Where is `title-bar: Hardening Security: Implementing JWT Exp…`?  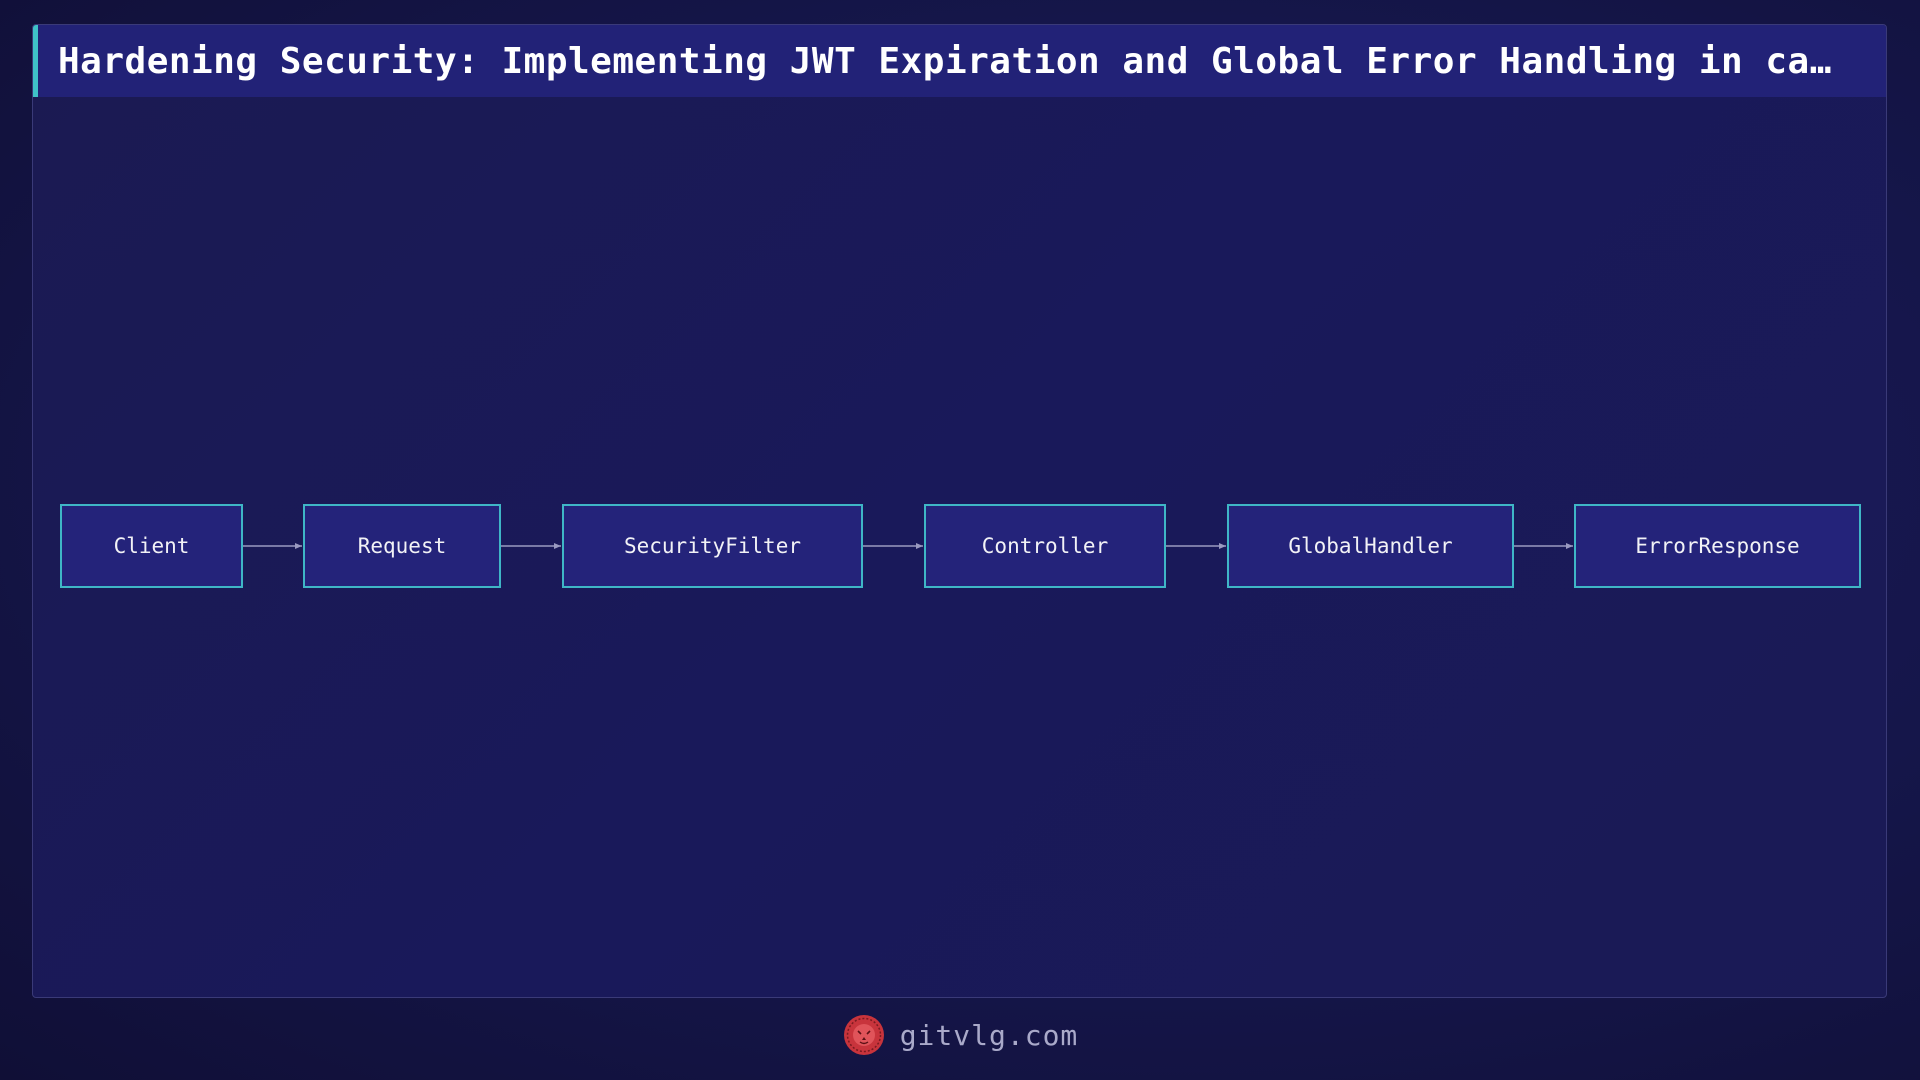
title-bar: Hardening Security: Implementing JWT Exp… is located at coordinates (959, 61).